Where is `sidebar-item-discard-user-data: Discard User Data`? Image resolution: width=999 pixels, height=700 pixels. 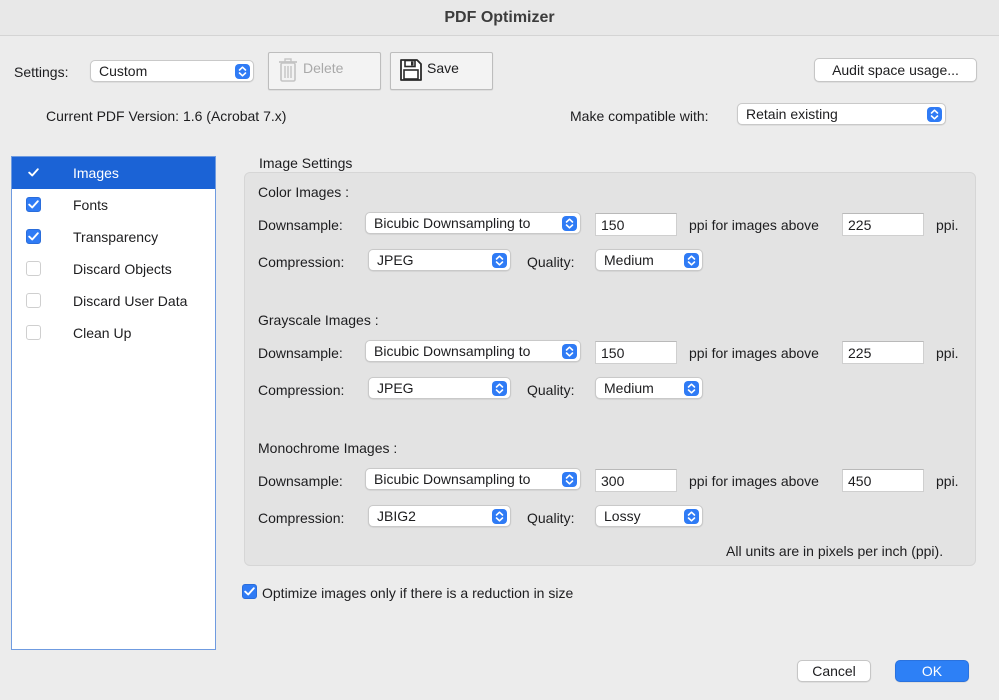
sidebar-item-discard-user-data: Discard User Data is located at coordinates (113, 301).